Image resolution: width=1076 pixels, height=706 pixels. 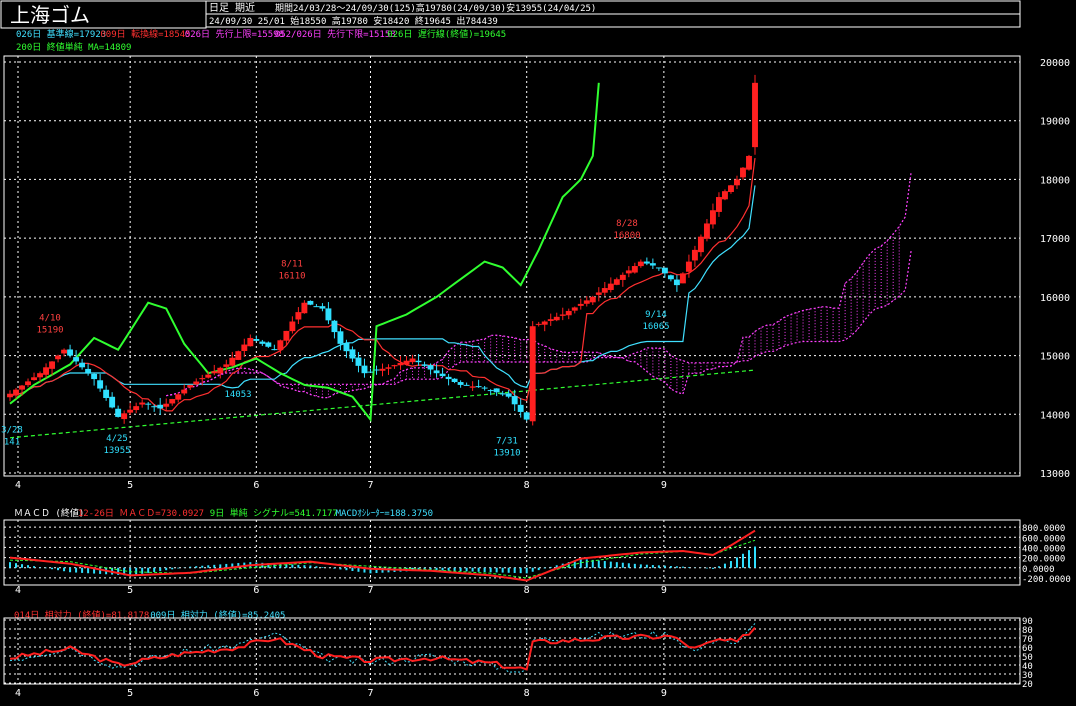 I want to click on main-legend-2: 200日 終値単純 MA=14809, so click(x=73, y=47).